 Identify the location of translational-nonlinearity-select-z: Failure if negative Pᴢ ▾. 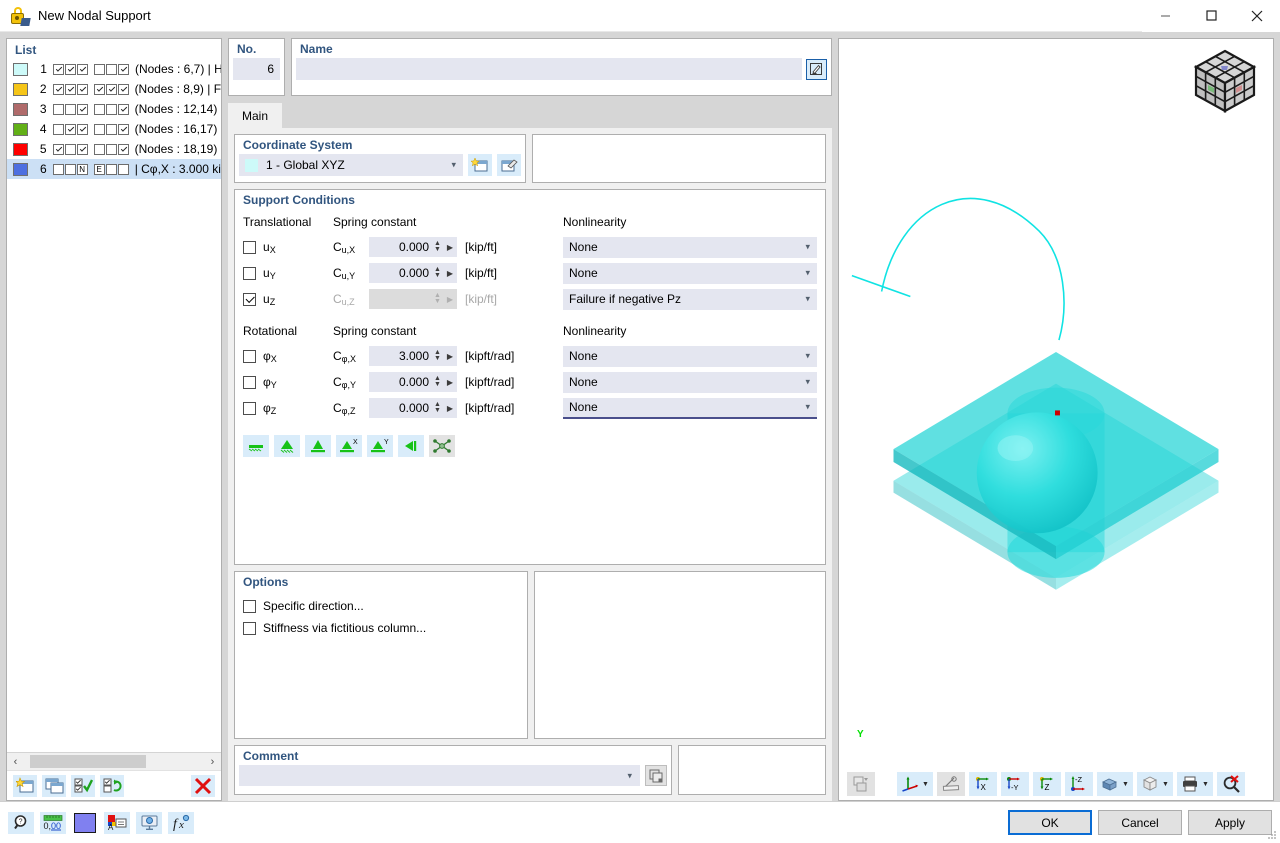
(690, 299).